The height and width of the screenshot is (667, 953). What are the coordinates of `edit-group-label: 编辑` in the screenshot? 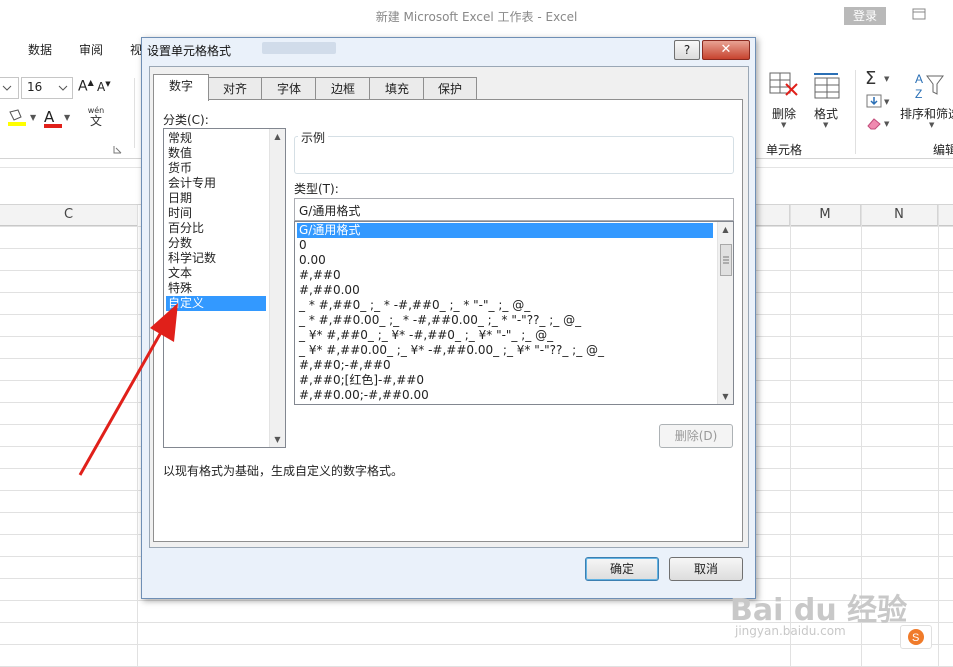 It's located at (943, 150).